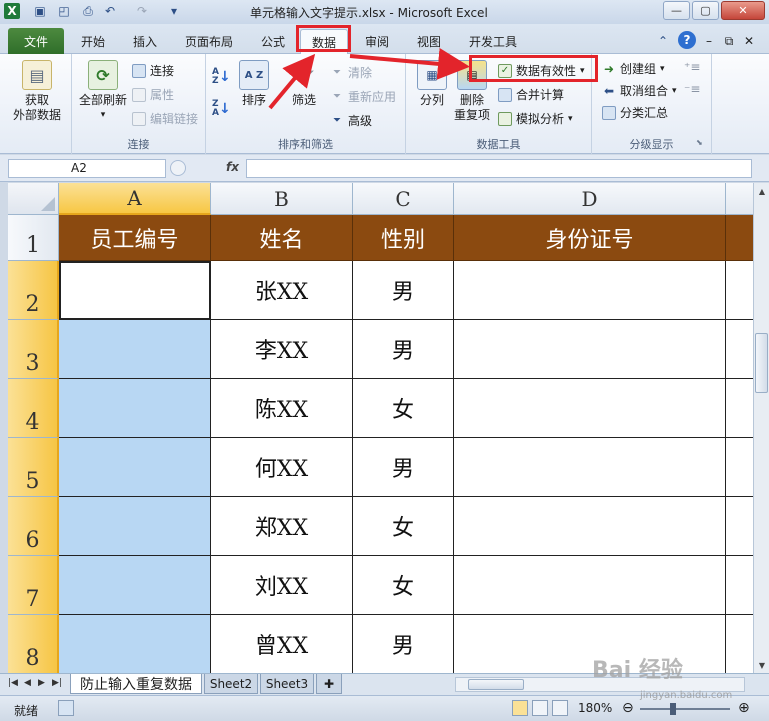 The width and height of the screenshot is (769, 721). I want to click on show-detail-icon: ⁺≡, so click(692, 67).